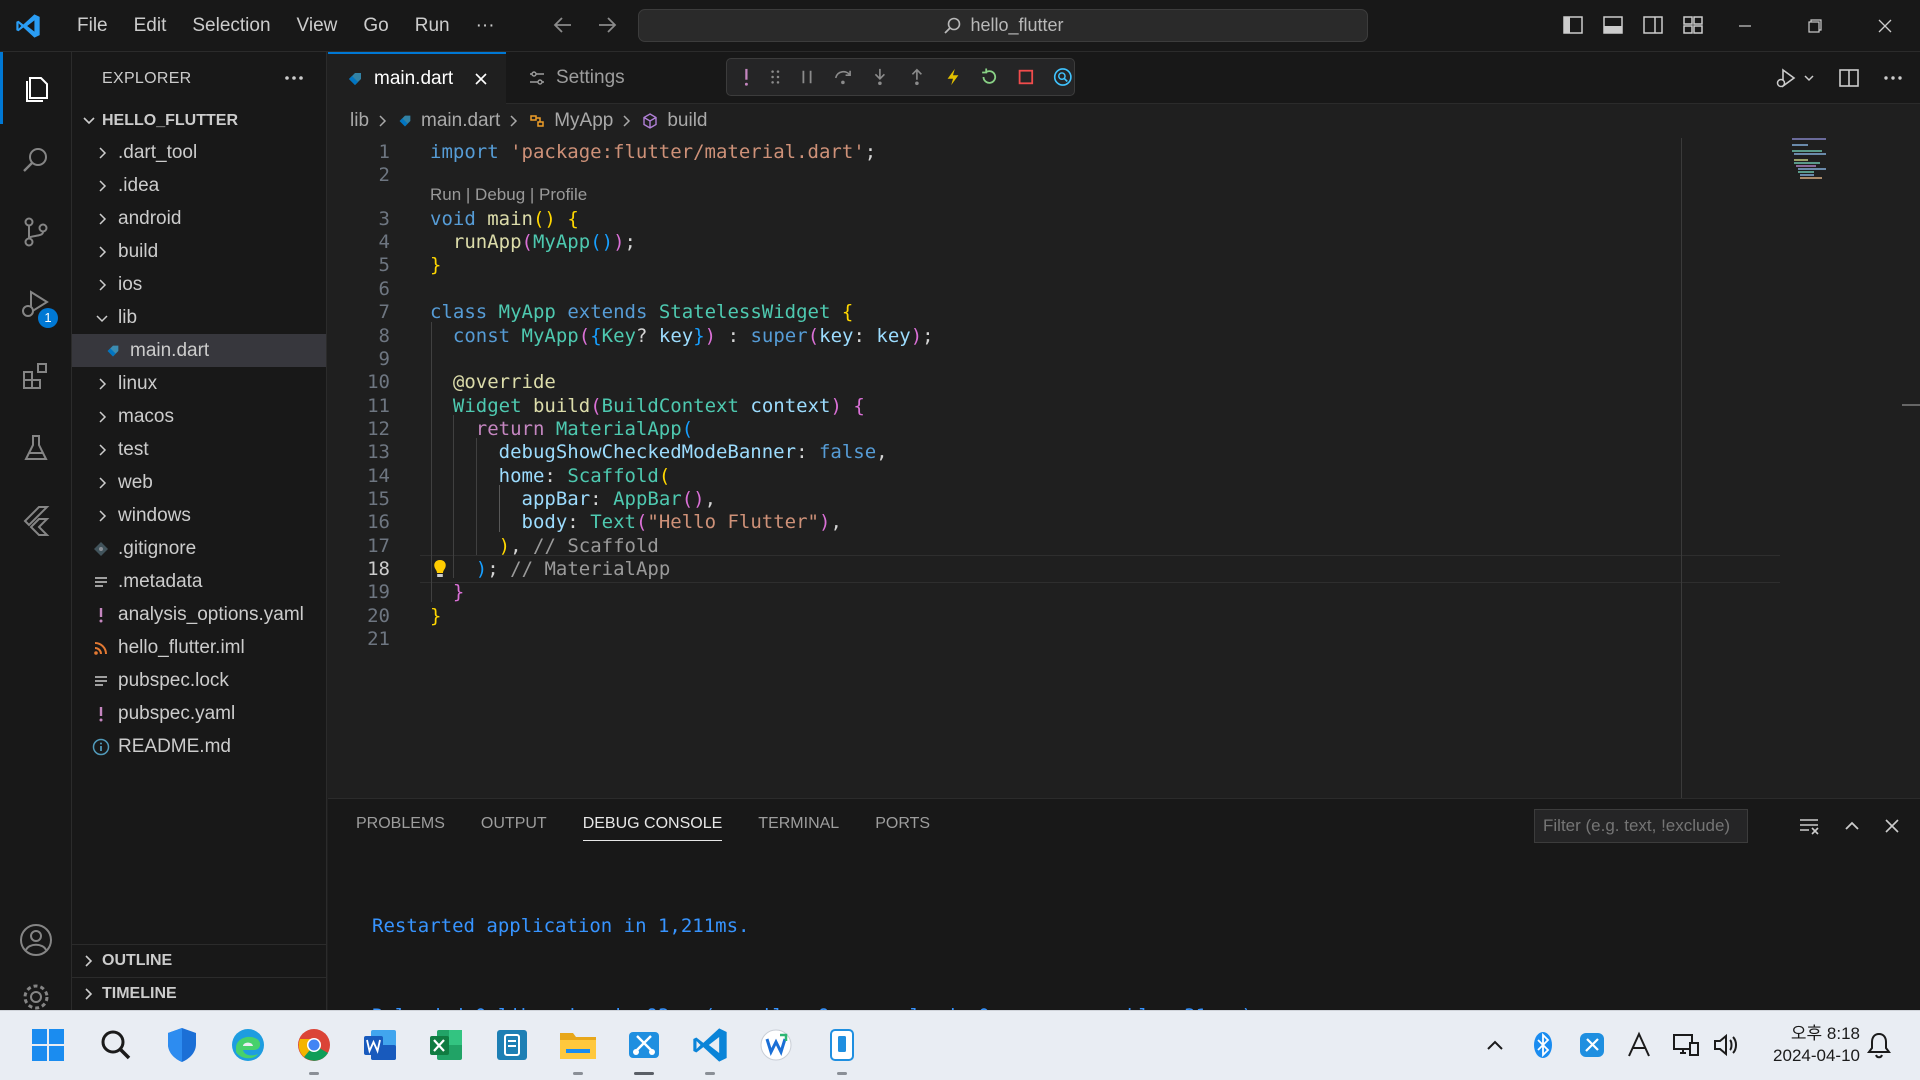  Describe the element at coordinates (36, 940) in the screenshot. I see `activity-accounts` at that location.